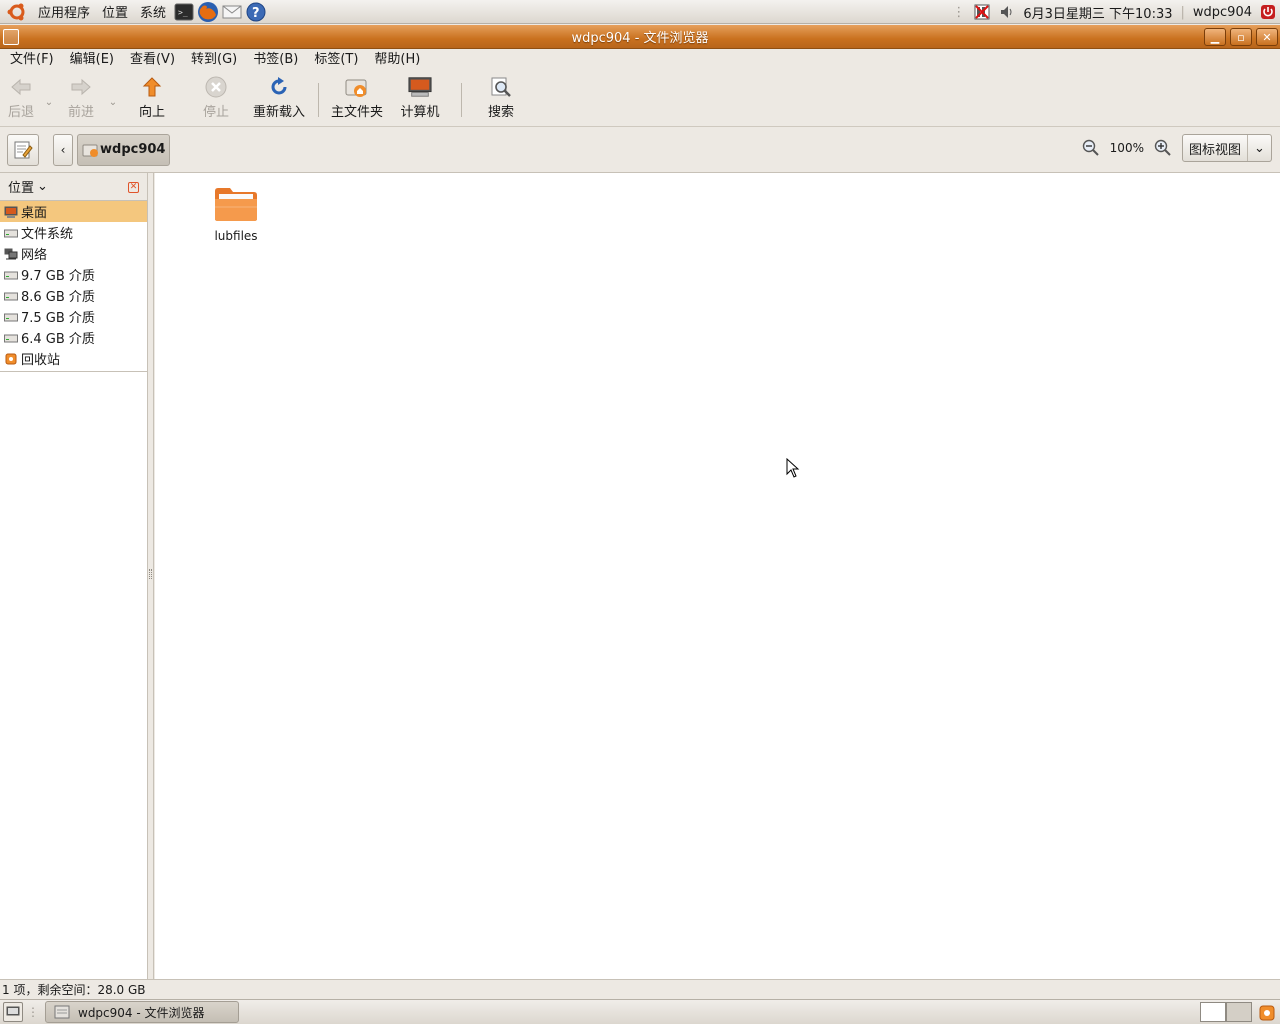  Describe the element at coordinates (336, 60) in the screenshot. I see `menu-tabs: 标签(T)` at that location.